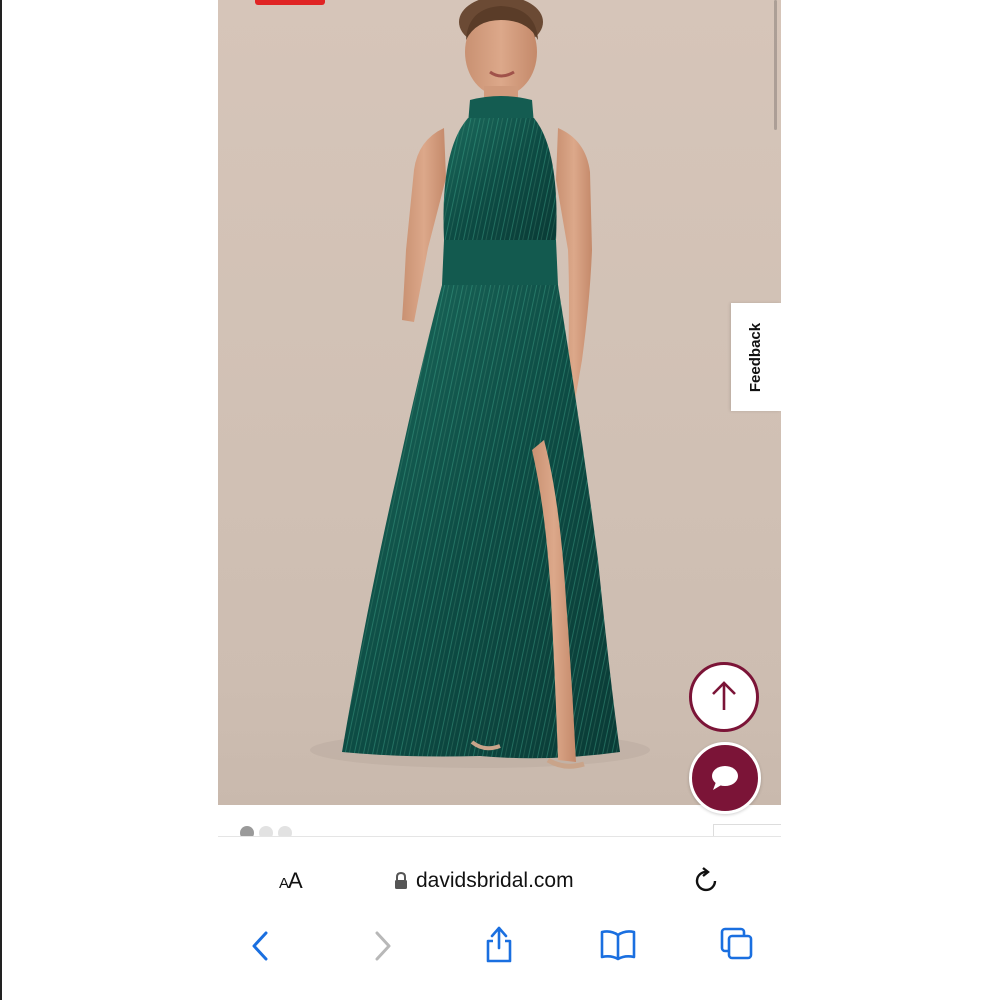 The width and height of the screenshot is (1000, 1000). I want to click on chat-bubble-icon, so click(725, 778).